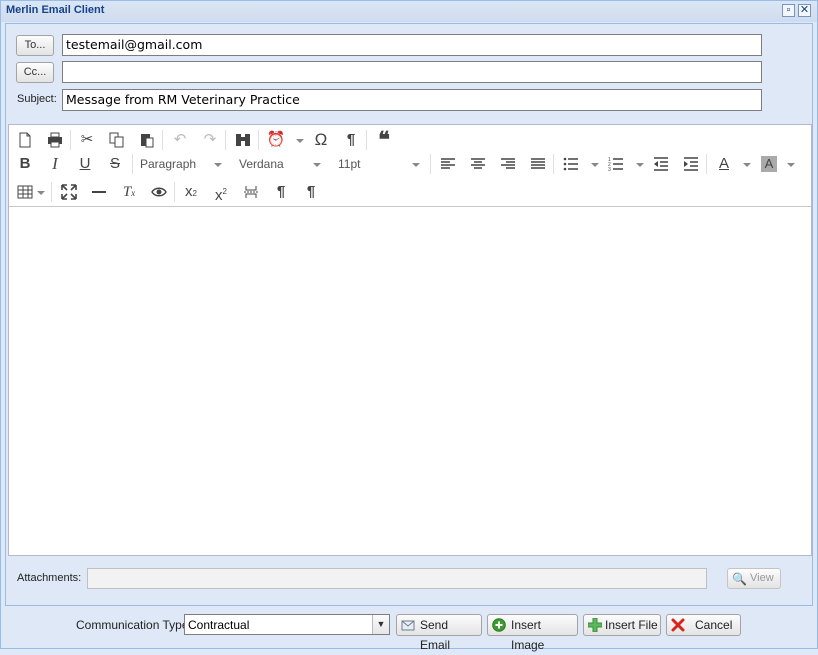 The height and width of the screenshot is (655, 818). Describe the element at coordinates (508, 164) in the screenshot. I see `align-right-icon` at that location.